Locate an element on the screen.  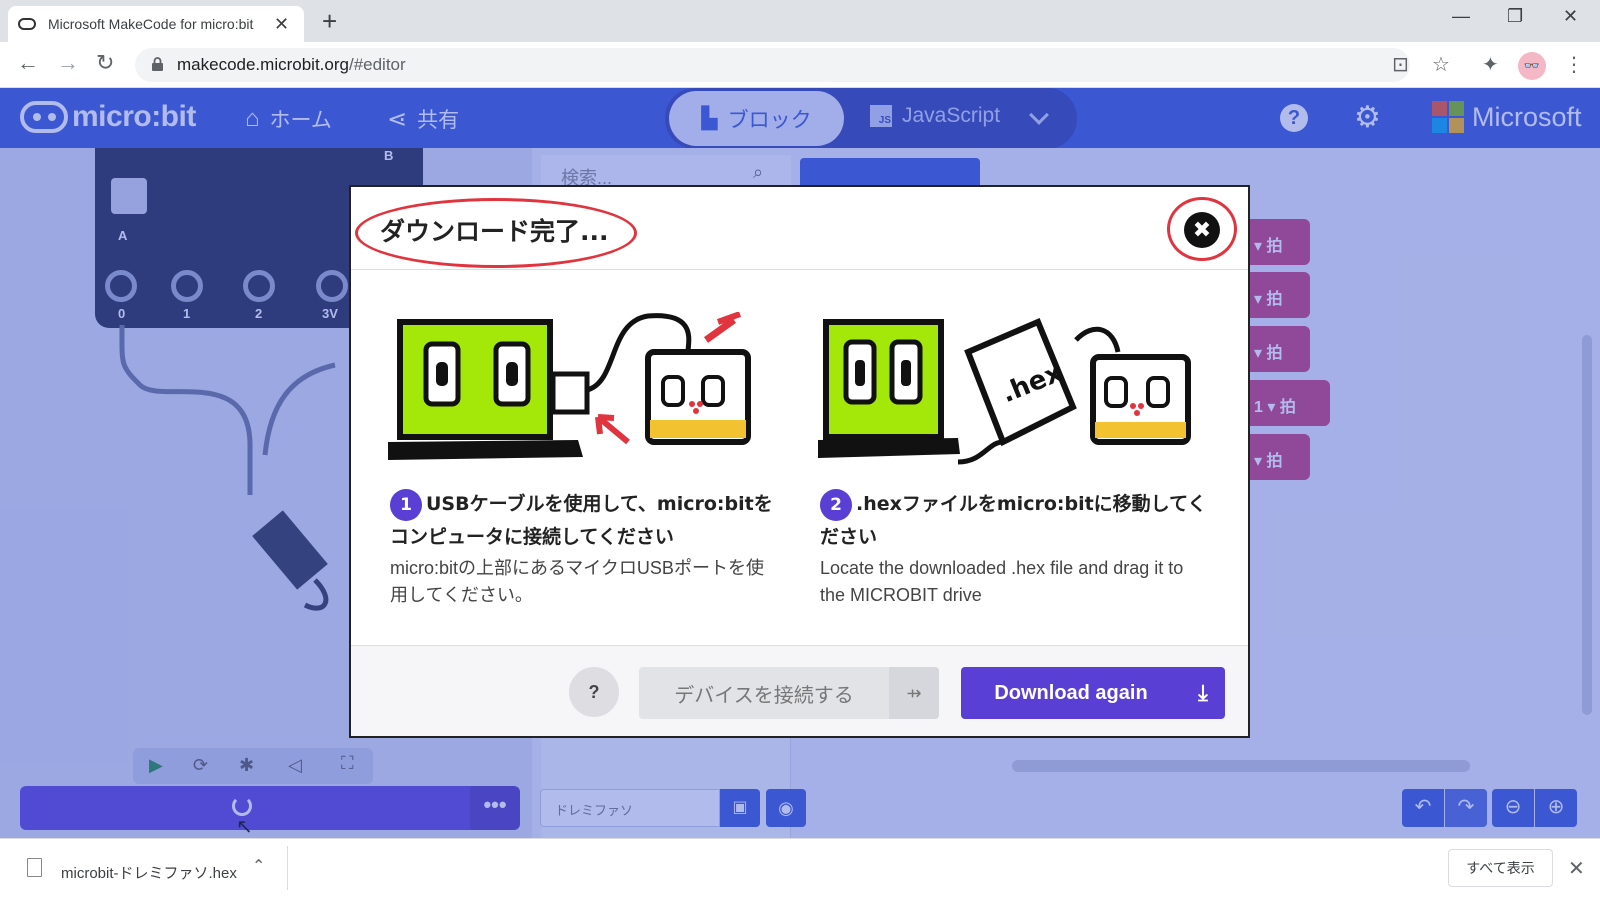
connect-usb-illustration is located at coordinates (569, 386).